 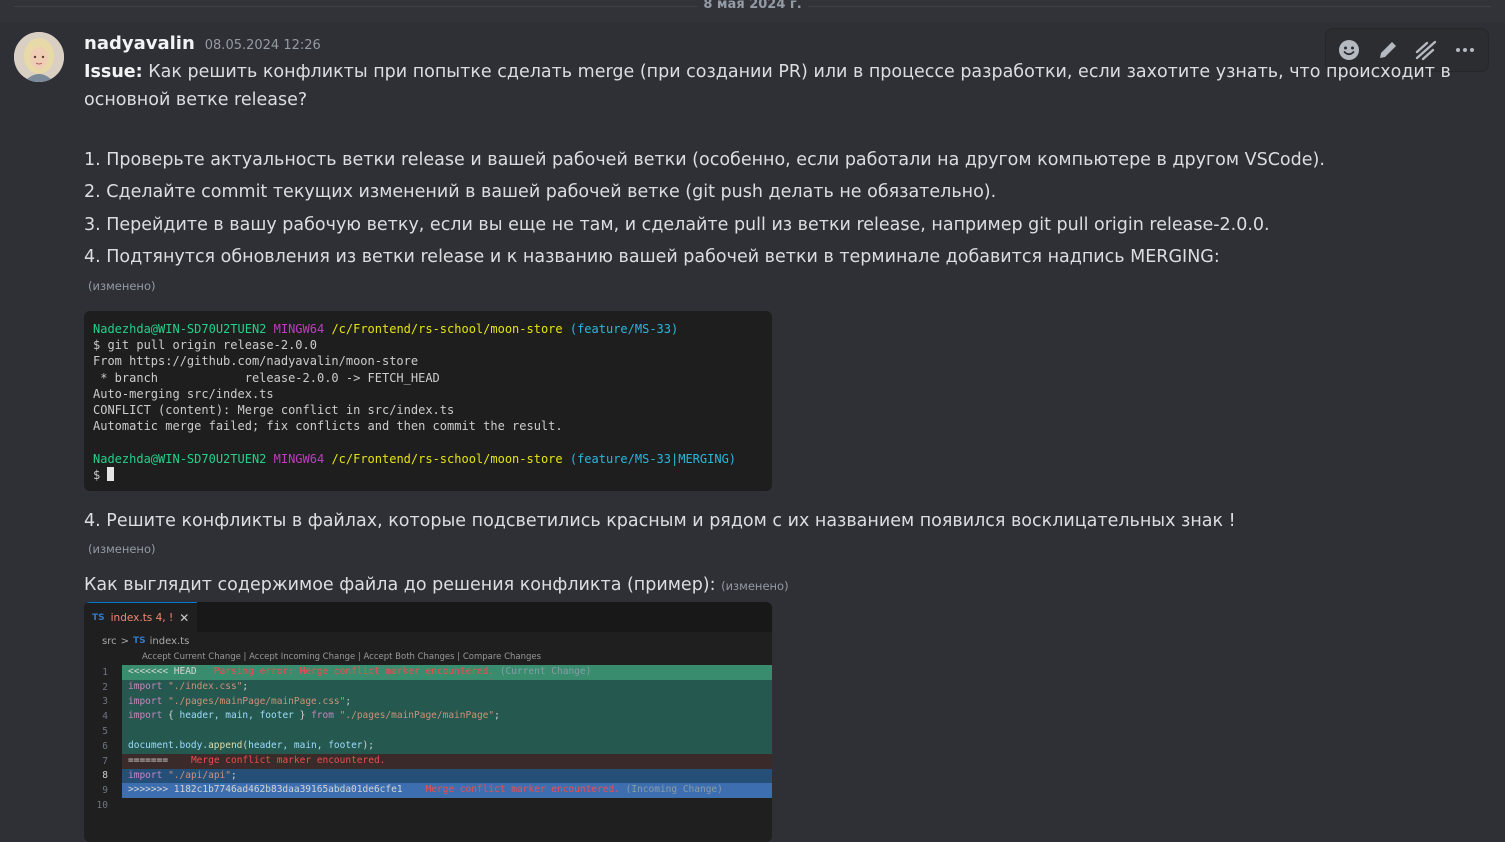 I want to click on chevron-right-icon: >, so click(x=124, y=641).